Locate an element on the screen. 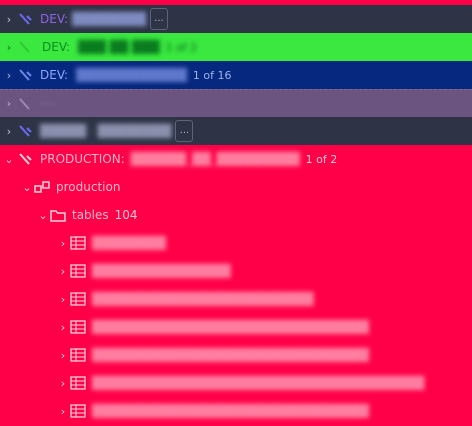  connection-label: PRODUCTION: is located at coordinates (82, 159).